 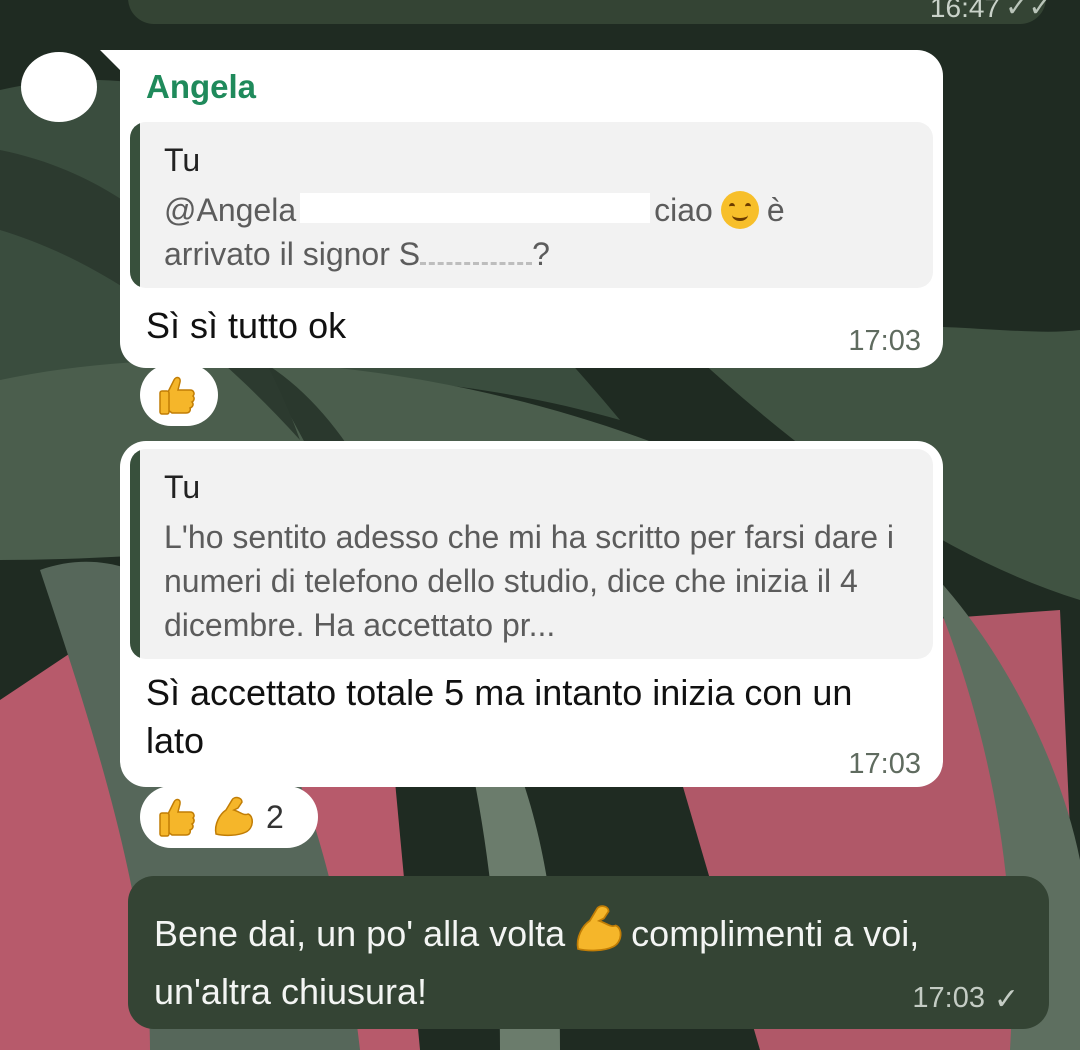 I want to click on single-check-icon: ✓, so click(x=1006, y=999).